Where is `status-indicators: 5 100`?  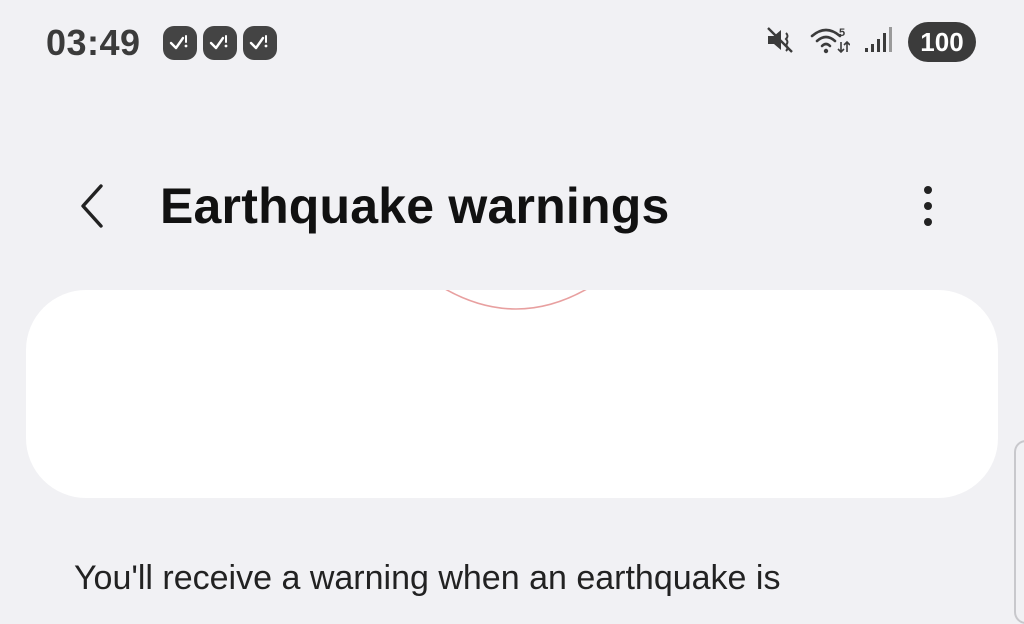
status-indicators: 5 100 is located at coordinates (870, 42).